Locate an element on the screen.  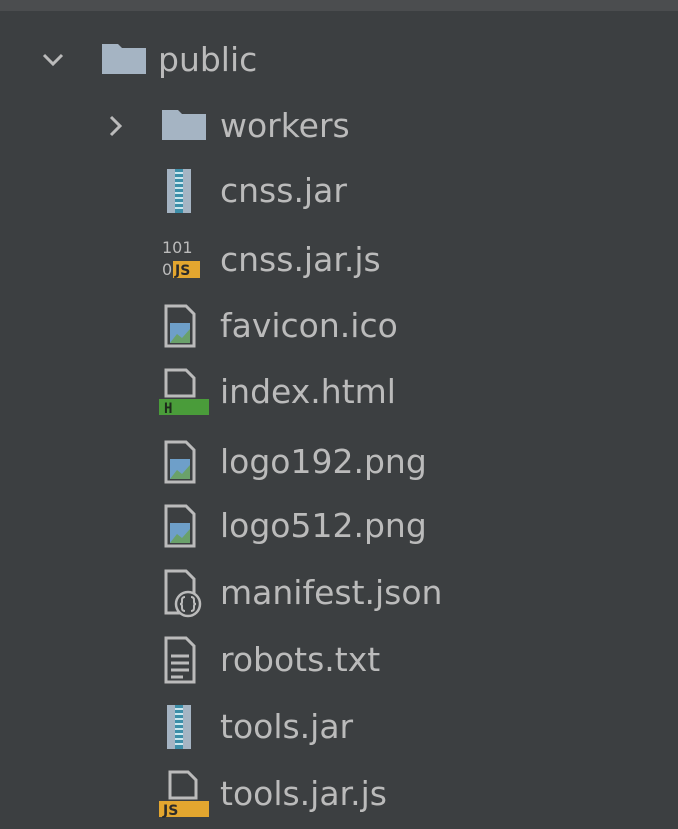
tree-row-file: 101 0 JS cnss.jar.js is located at coordinates (339, 260).